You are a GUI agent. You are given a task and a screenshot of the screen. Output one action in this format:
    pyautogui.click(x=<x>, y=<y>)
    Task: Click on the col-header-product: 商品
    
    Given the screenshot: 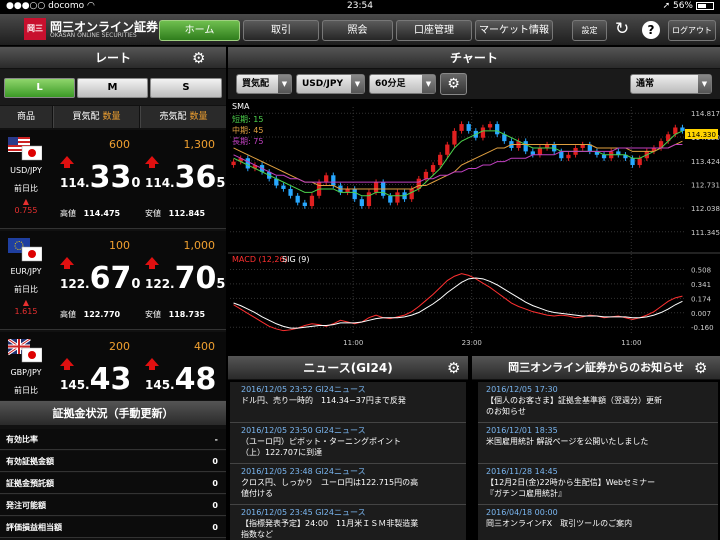 What is the action you would take?
    pyautogui.click(x=26, y=117)
    